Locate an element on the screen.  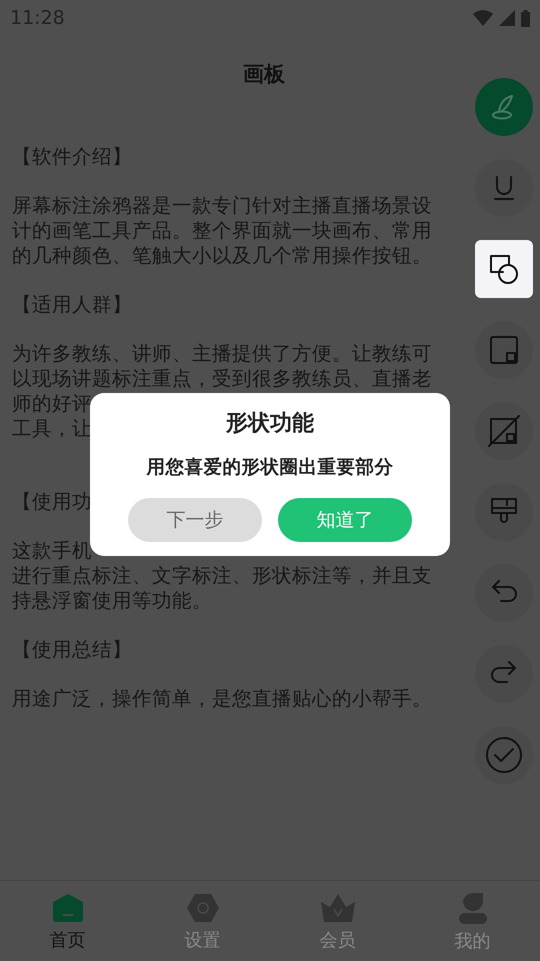
nav-tab: 设置 is located at coordinates (202, 921).